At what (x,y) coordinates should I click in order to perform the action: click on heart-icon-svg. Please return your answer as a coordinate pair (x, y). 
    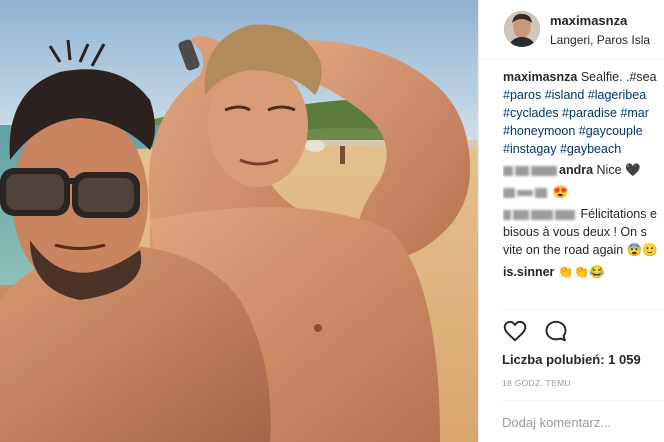
    Looking at the image, I should click on (515, 331).